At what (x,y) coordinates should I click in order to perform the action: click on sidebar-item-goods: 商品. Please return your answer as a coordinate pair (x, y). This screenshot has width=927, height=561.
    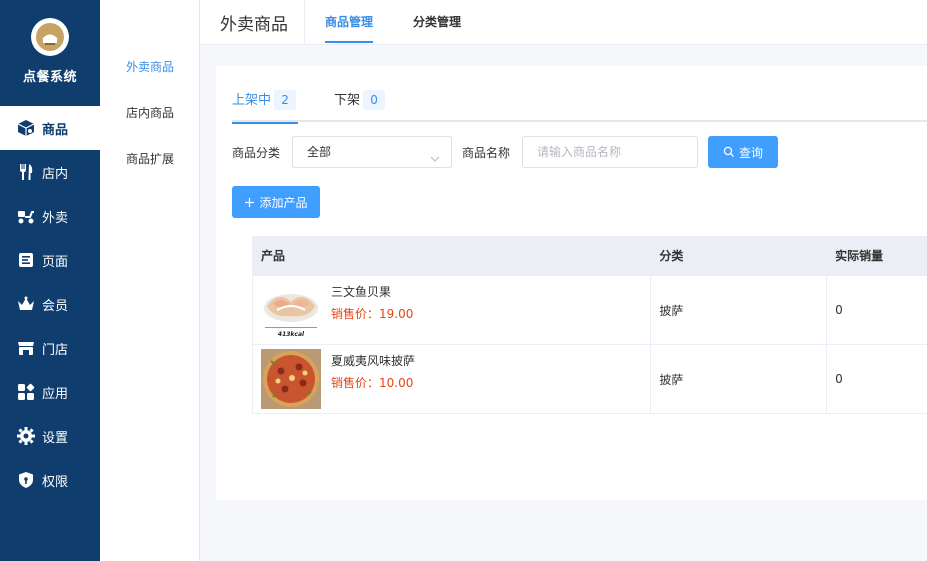
    Looking at the image, I should click on (50, 128).